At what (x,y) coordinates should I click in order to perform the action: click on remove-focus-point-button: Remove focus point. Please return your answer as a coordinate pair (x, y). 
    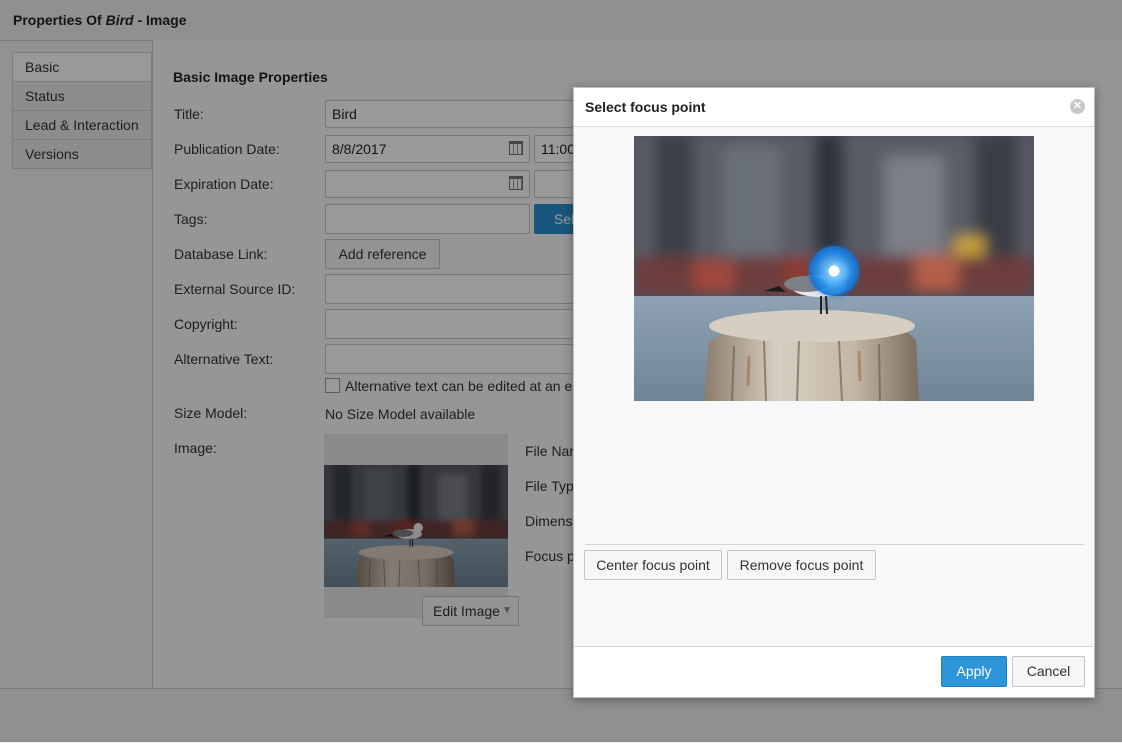
    Looking at the image, I should click on (801, 565).